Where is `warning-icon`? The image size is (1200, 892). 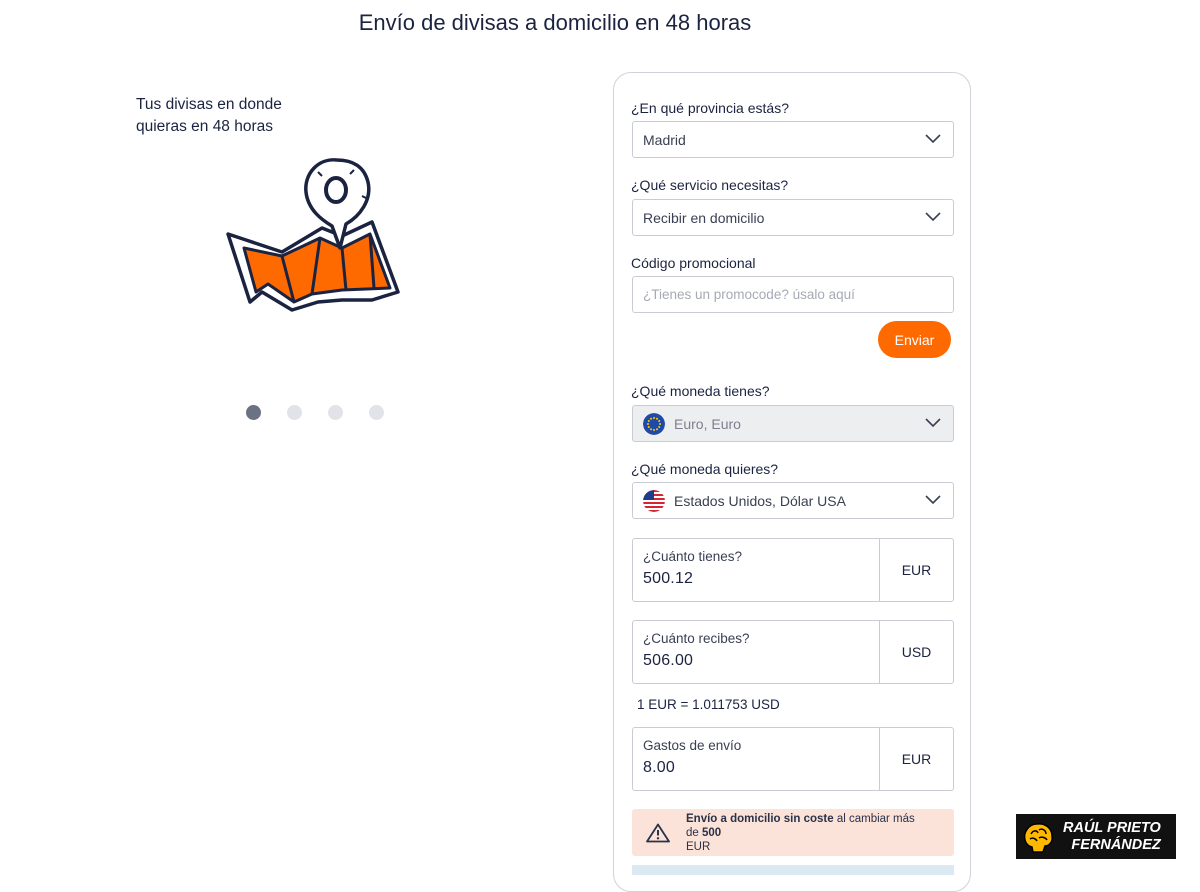
warning-icon is located at coordinates (658, 832).